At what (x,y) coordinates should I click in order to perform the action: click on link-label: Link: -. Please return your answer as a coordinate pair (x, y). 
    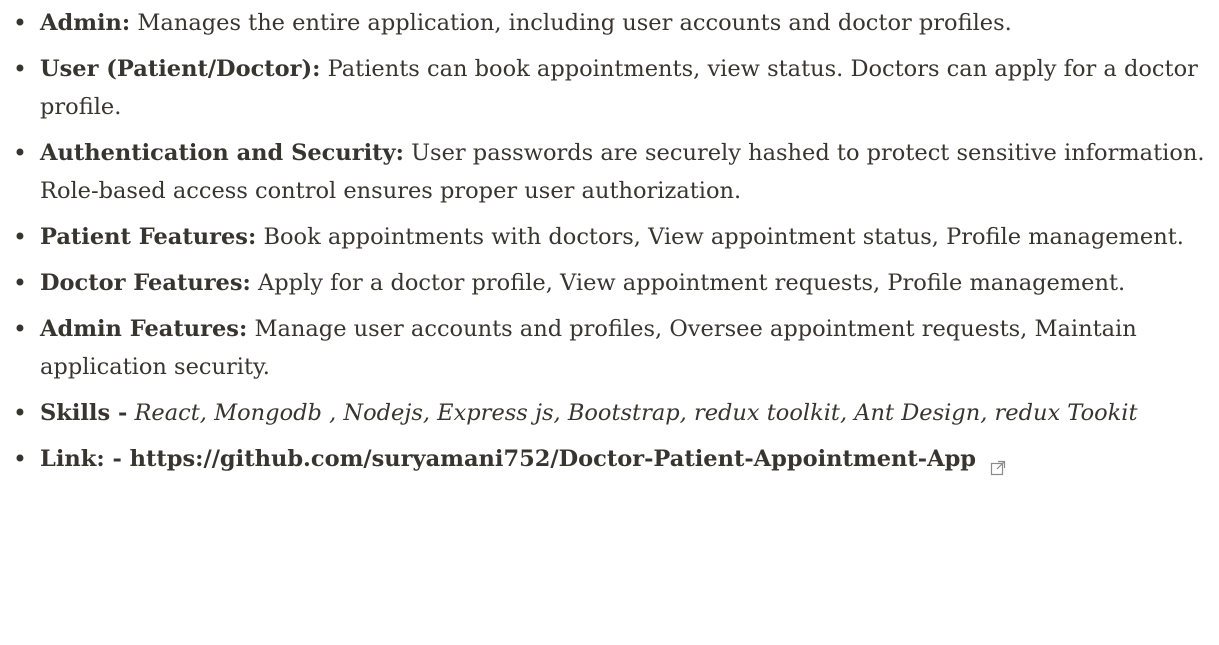
    Looking at the image, I should click on (81, 459).